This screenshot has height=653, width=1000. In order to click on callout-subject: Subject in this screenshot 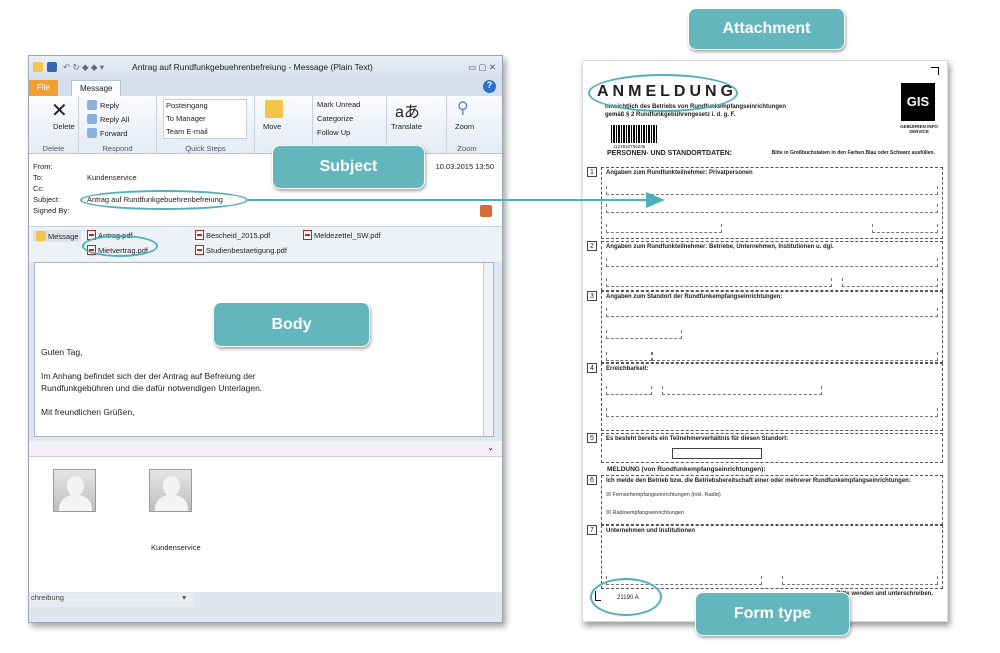, I will do `click(348, 167)`.